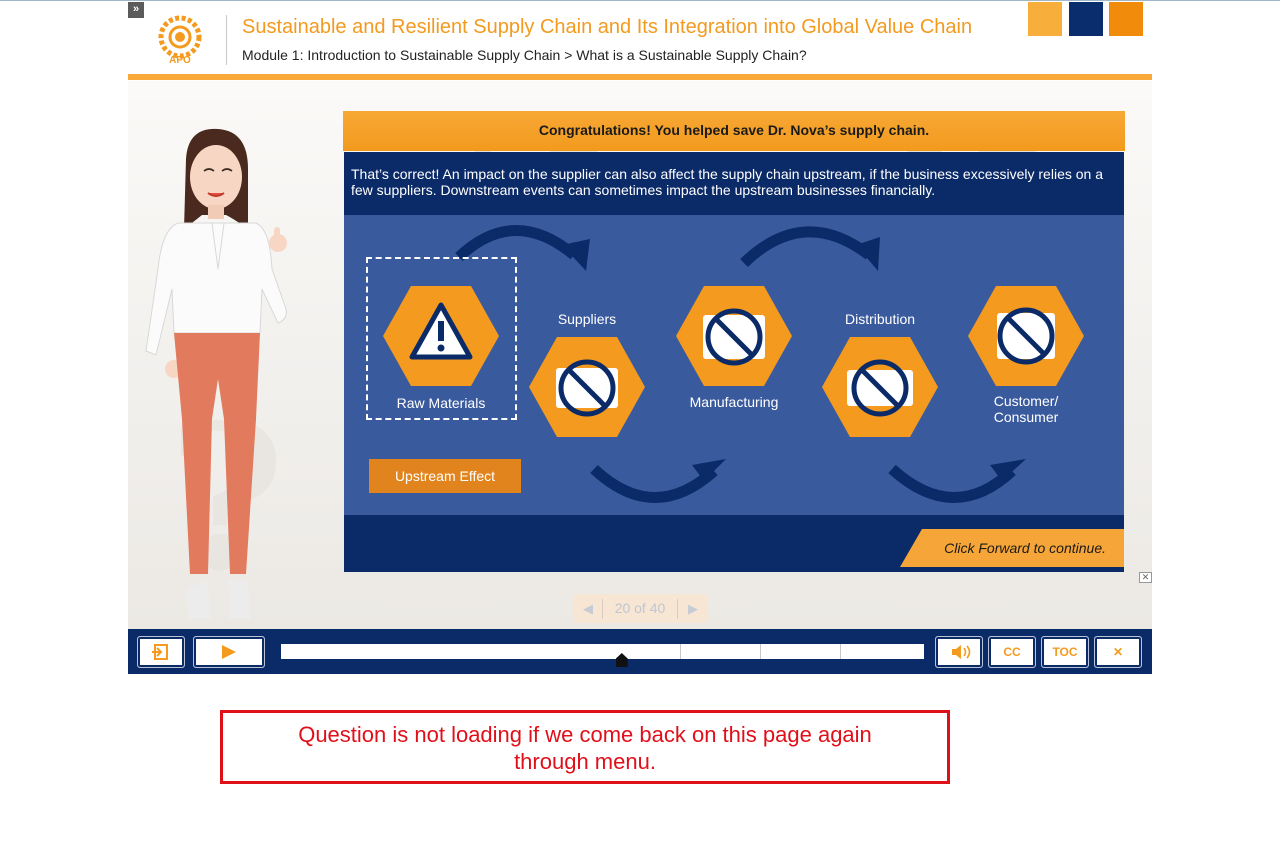 Image resolution: width=1280 pixels, height=852 pixels. I want to click on suppliers-node, so click(587, 387).